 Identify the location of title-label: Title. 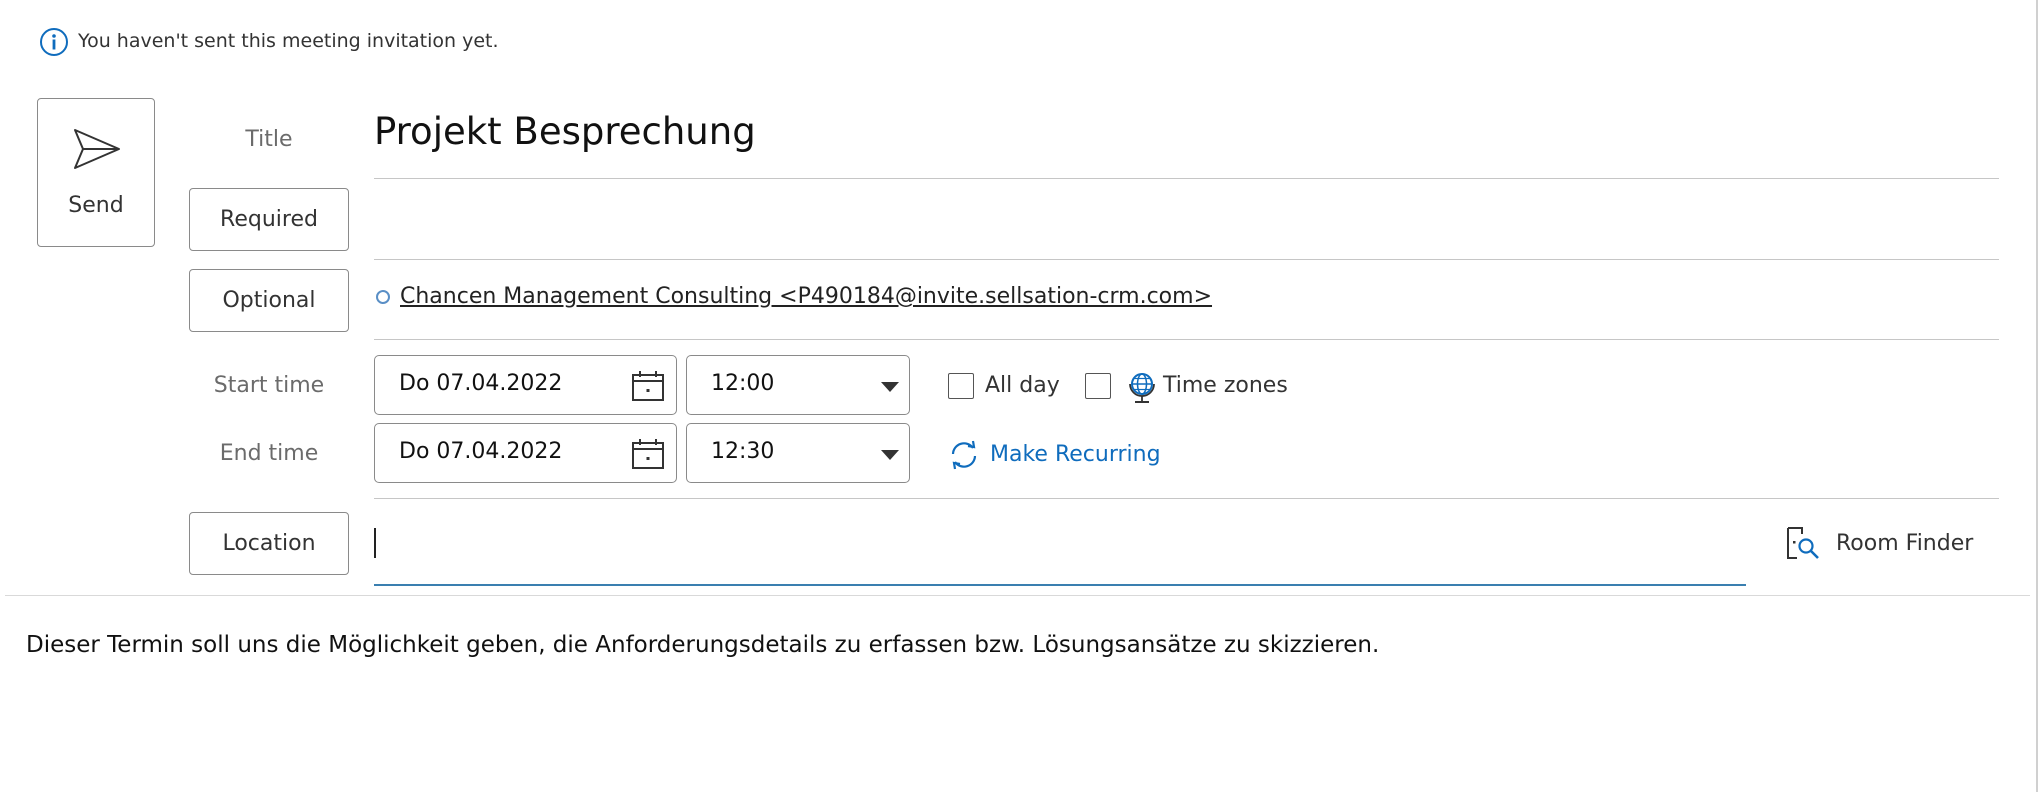
(269, 139).